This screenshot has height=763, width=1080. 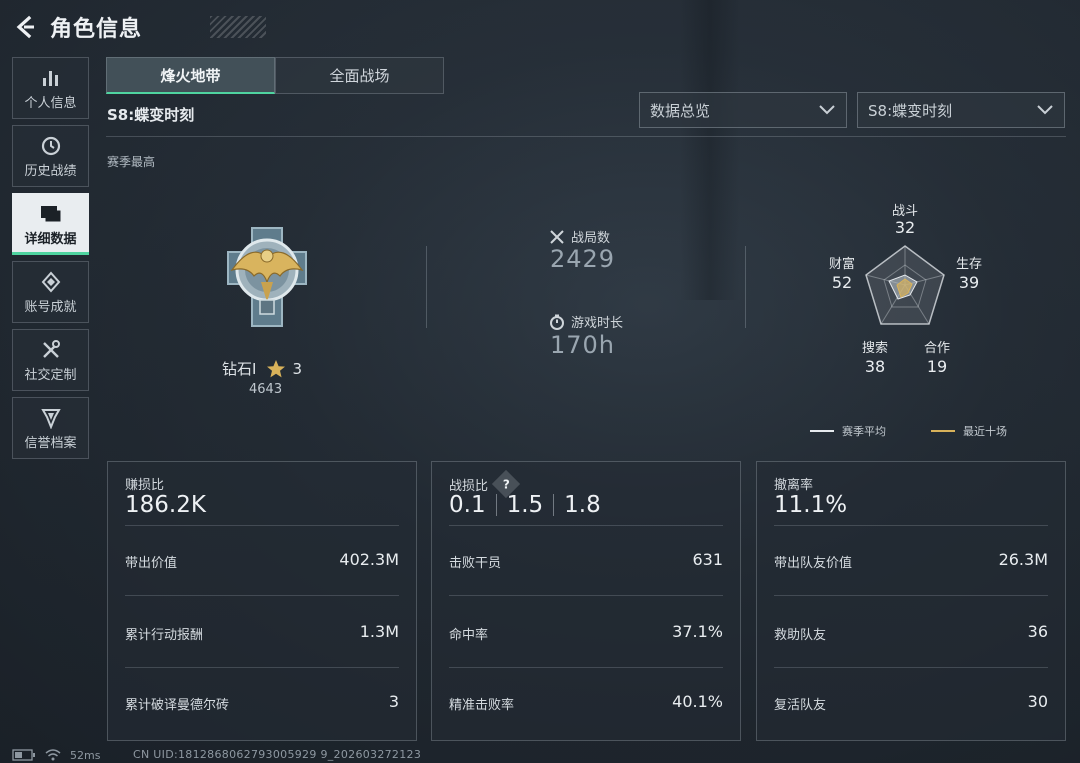 I want to click on sidebar-item-detailed-data: 详细数据, so click(x=50, y=224).